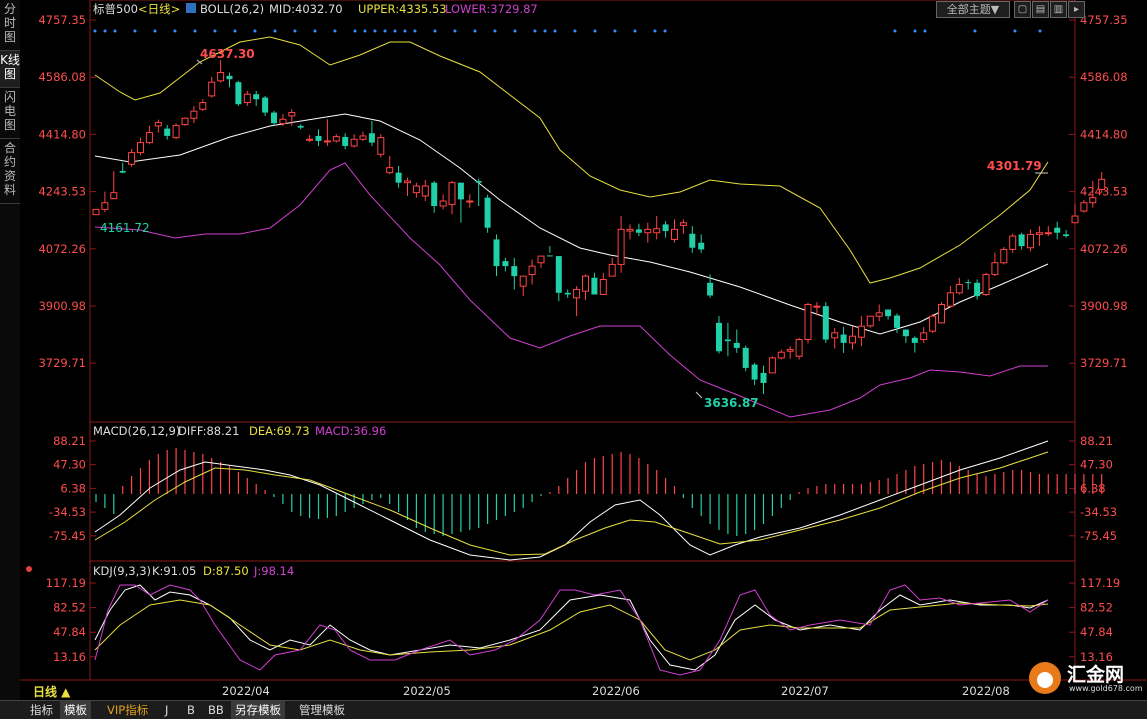  I want to click on macd-tick-left: -75.45, so click(67, 536).